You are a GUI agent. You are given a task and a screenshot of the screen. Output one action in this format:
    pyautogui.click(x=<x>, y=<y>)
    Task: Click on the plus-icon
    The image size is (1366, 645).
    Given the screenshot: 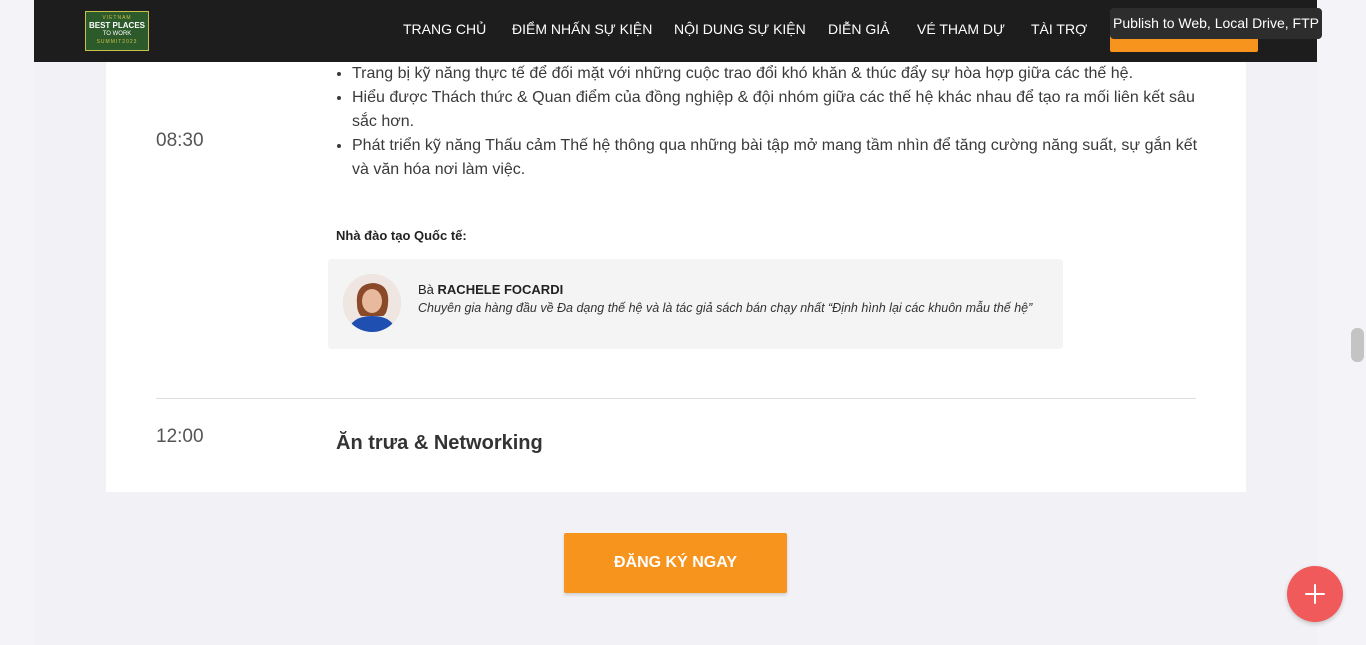 What is the action you would take?
    pyautogui.click(x=1315, y=594)
    